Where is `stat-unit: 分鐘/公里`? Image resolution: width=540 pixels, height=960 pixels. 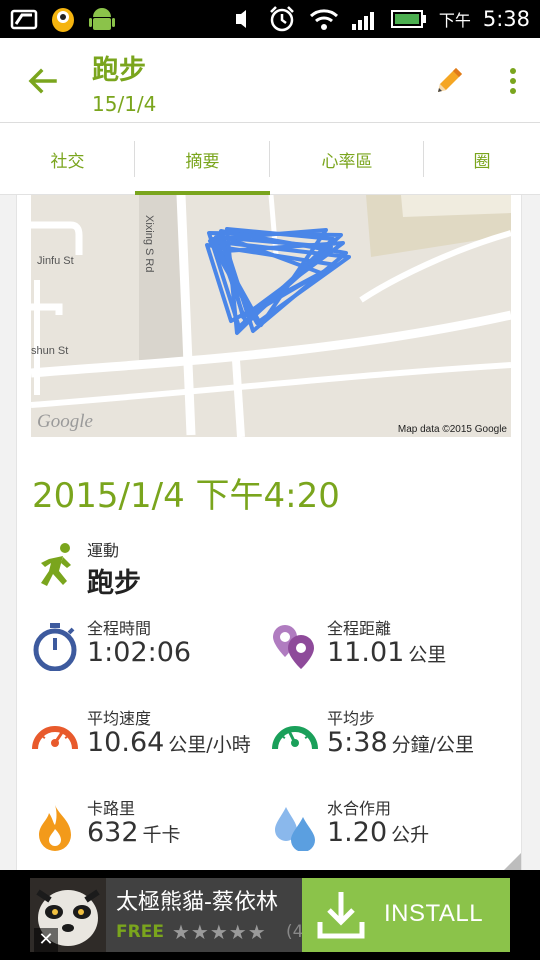
stat-unit: 分鐘/公里 is located at coordinates (433, 745).